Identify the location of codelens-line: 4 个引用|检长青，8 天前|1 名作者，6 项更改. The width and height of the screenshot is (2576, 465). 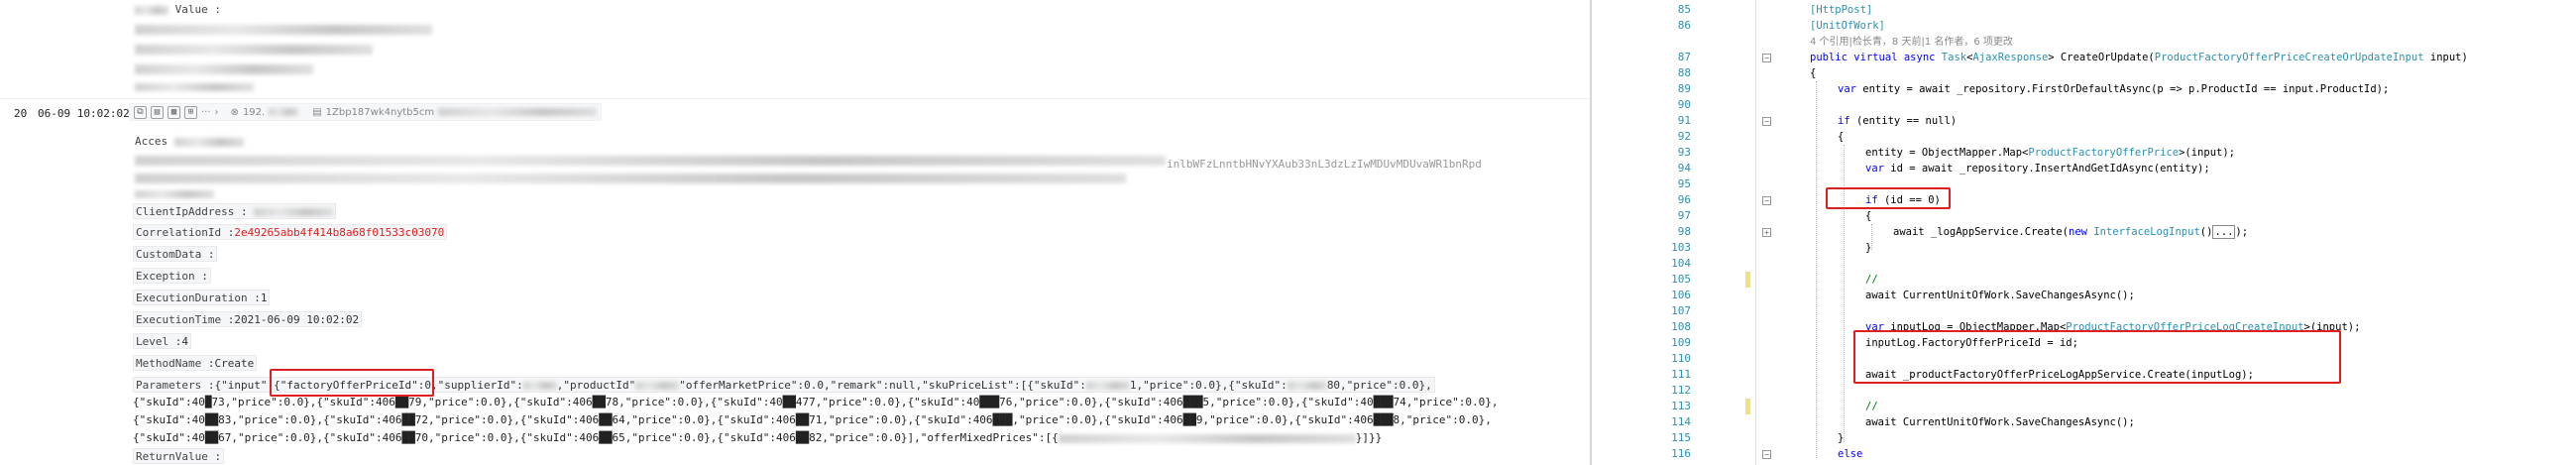
(1911, 42).